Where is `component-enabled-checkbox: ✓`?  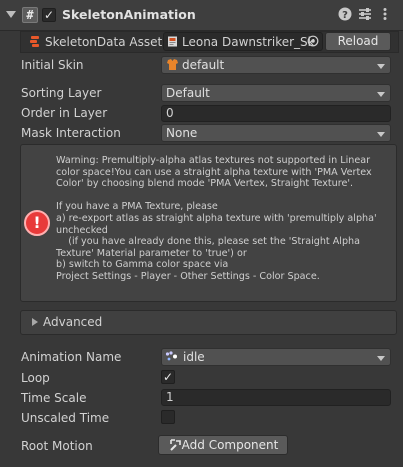
component-enabled-checkbox: ✓ is located at coordinates (49, 15).